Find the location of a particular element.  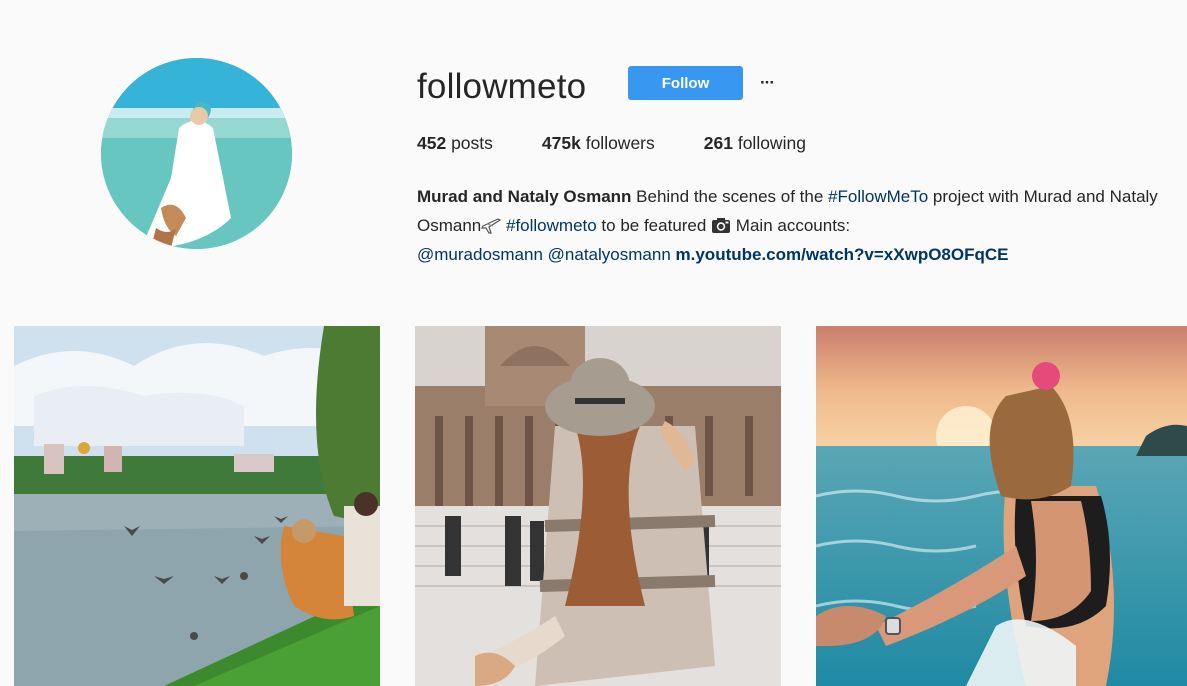

mention-link: @muradosmann is located at coordinates (480, 254).